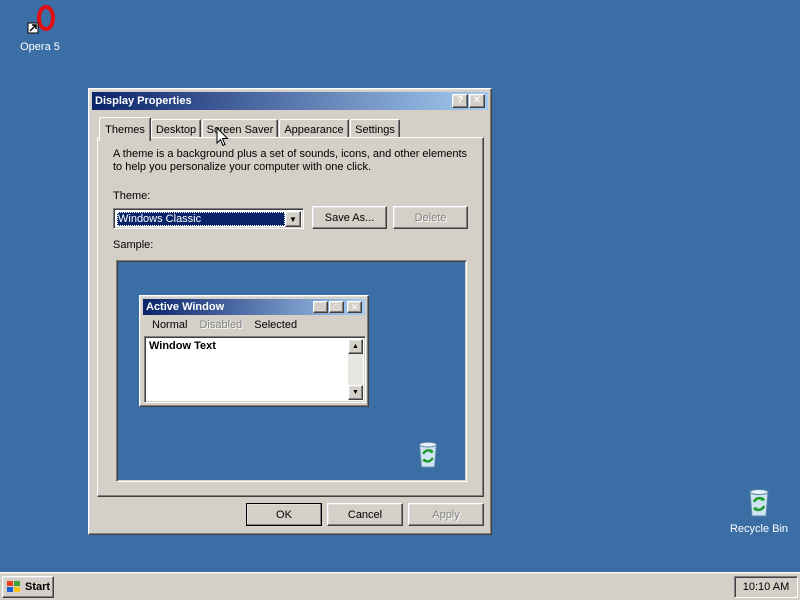 Image resolution: width=800 pixels, height=600 pixels. What do you see at coordinates (40, 47) in the screenshot?
I see `desktop-icon-label: Opera 5` at bounding box center [40, 47].